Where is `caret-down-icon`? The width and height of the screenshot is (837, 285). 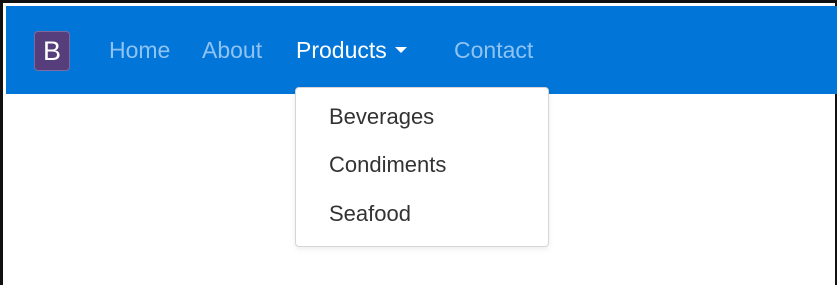
caret-down-icon is located at coordinates (400, 49).